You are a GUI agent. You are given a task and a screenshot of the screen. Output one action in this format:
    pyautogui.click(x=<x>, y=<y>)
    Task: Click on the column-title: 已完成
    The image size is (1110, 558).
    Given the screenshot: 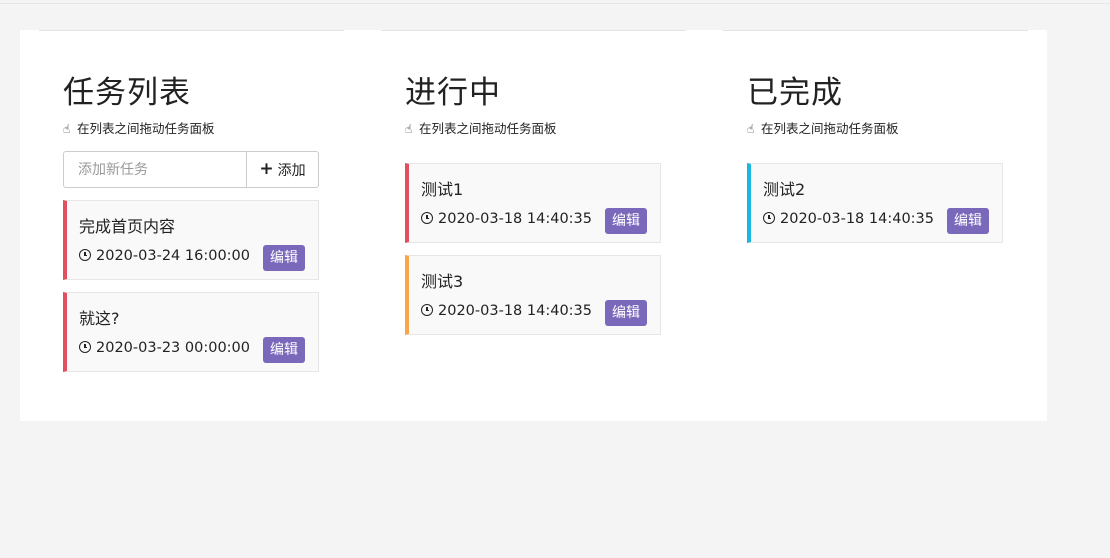 What is the action you would take?
    pyautogui.click(x=795, y=93)
    